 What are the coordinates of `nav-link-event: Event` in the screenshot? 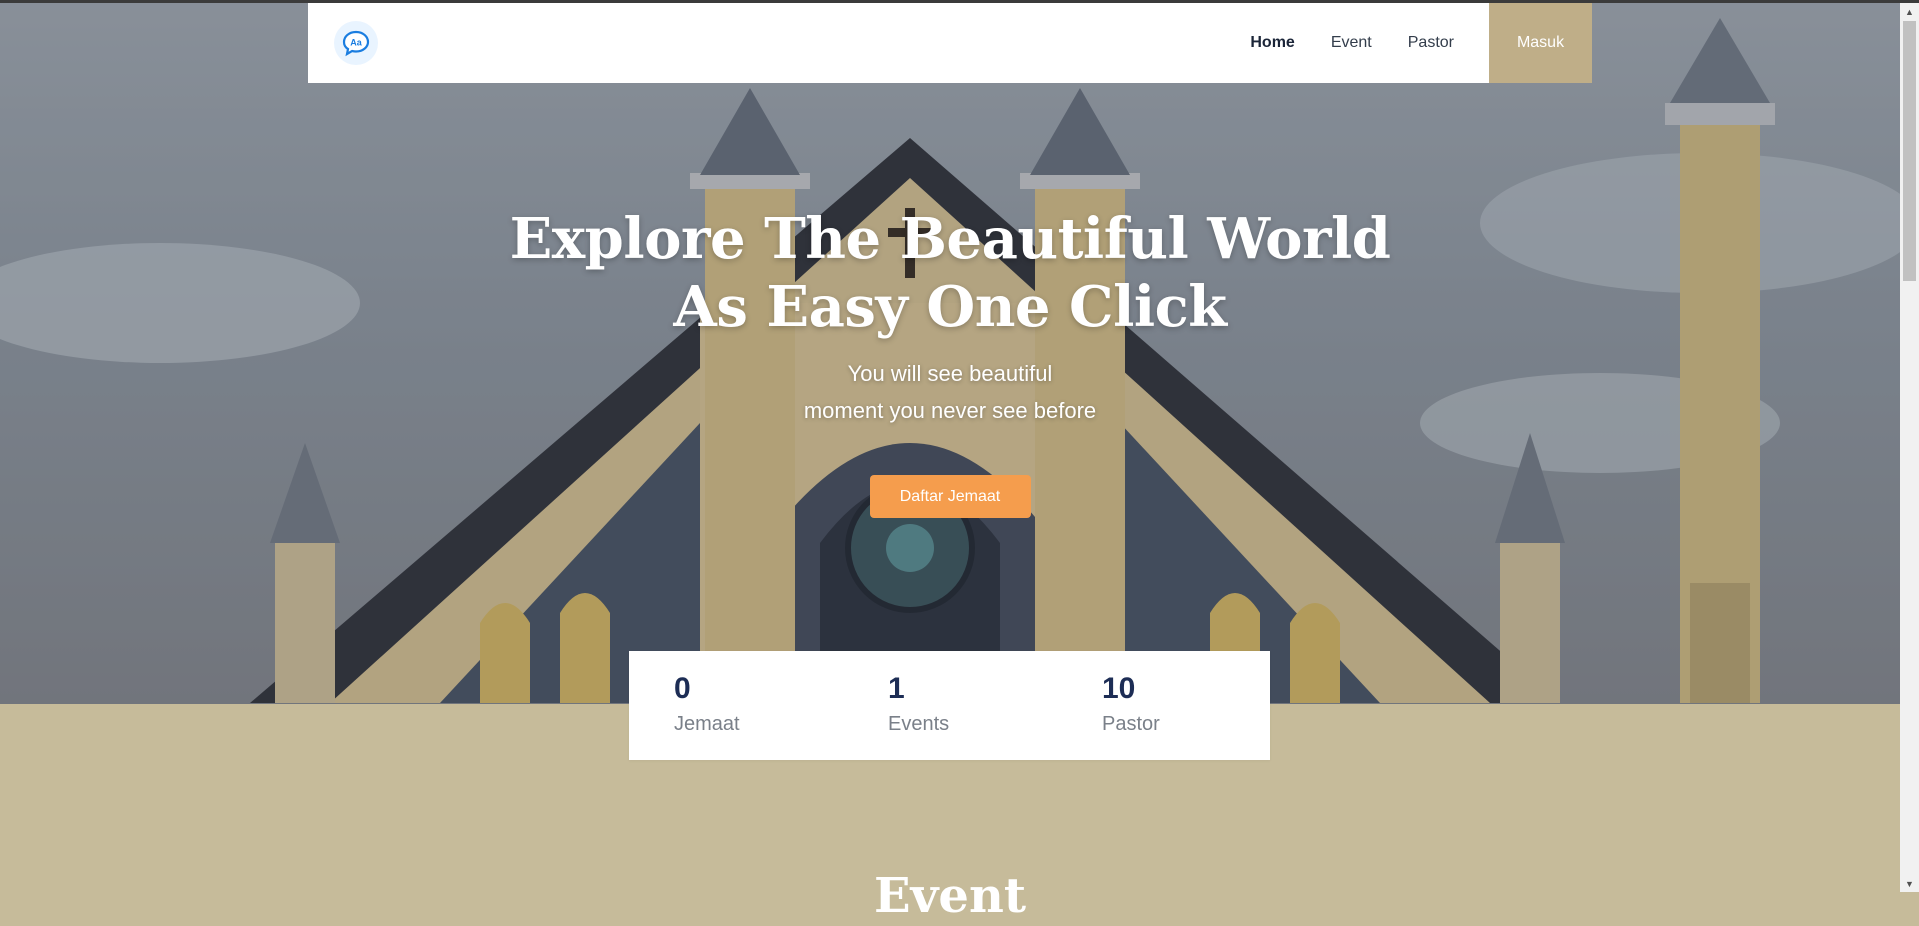 It's located at (1351, 43).